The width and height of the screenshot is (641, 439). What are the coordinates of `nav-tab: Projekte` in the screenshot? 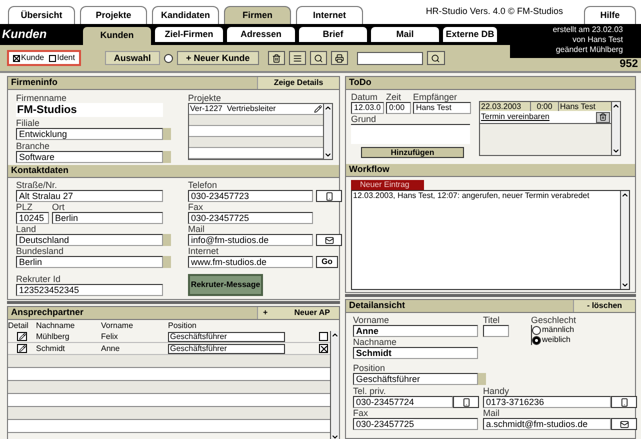 It's located at (113, 15).